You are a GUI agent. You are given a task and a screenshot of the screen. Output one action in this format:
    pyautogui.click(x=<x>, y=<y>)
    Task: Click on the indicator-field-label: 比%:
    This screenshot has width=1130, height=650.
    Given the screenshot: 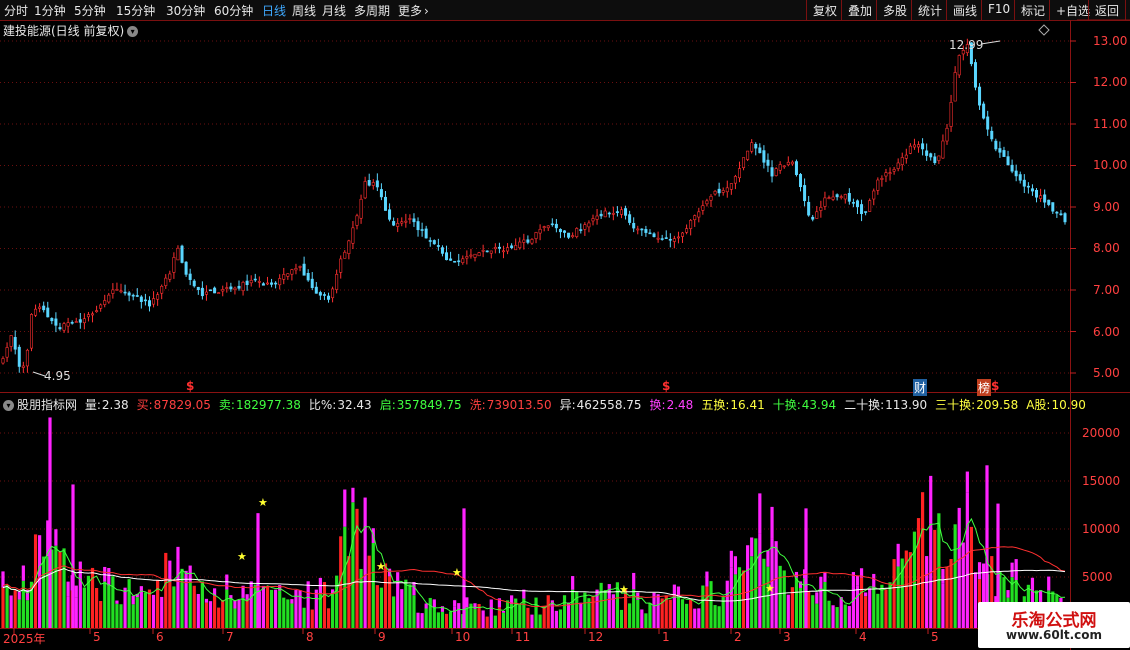 What is the action you would take?
    pyautogui.click(x=322, y=405)
    